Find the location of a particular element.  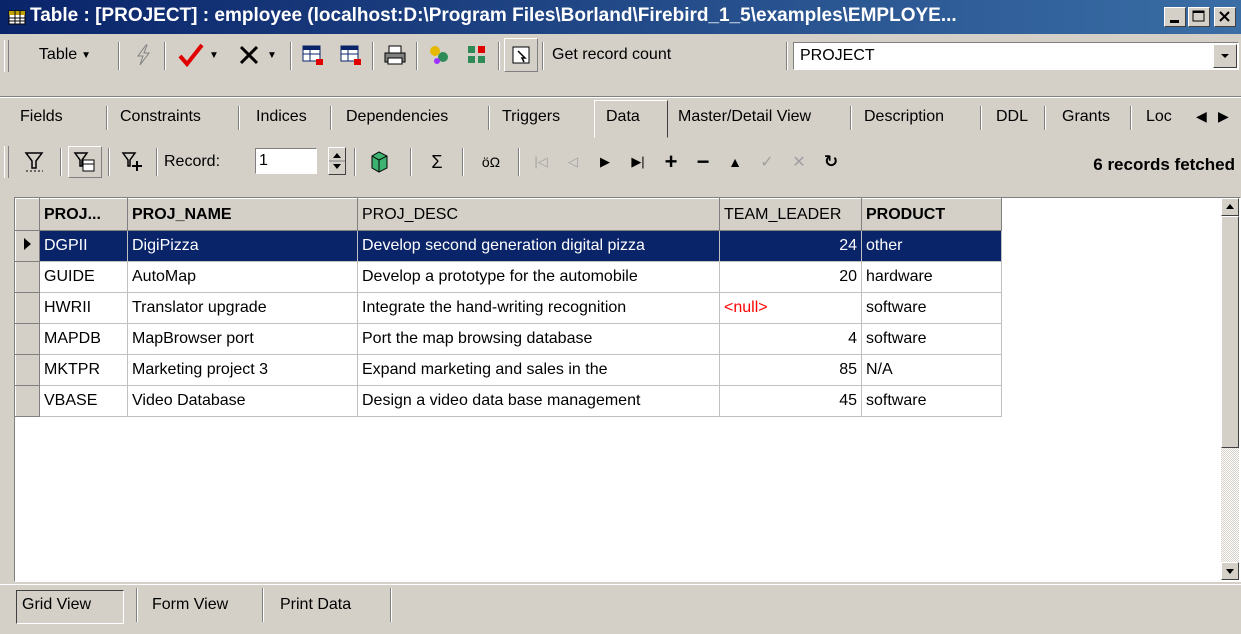

cell-proj-desc: Develop second generation digital pizza is located at coordinates (538, 246).